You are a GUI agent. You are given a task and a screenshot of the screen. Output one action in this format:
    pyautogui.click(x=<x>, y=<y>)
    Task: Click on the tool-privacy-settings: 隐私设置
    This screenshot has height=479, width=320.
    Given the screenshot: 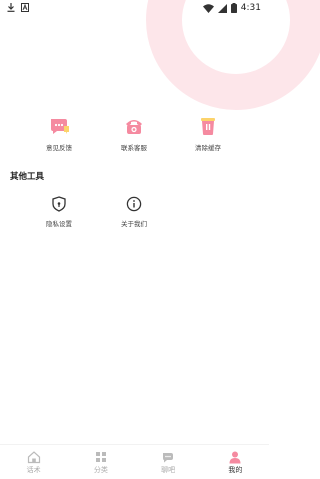 What is the action you would take?
    pyautogui.click(x=59, y=212)
    